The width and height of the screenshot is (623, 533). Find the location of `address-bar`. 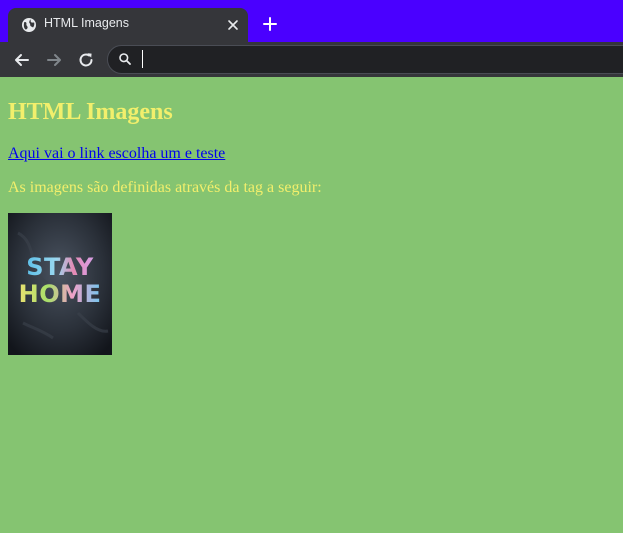

address-bar is located at coordinates (365, 59).